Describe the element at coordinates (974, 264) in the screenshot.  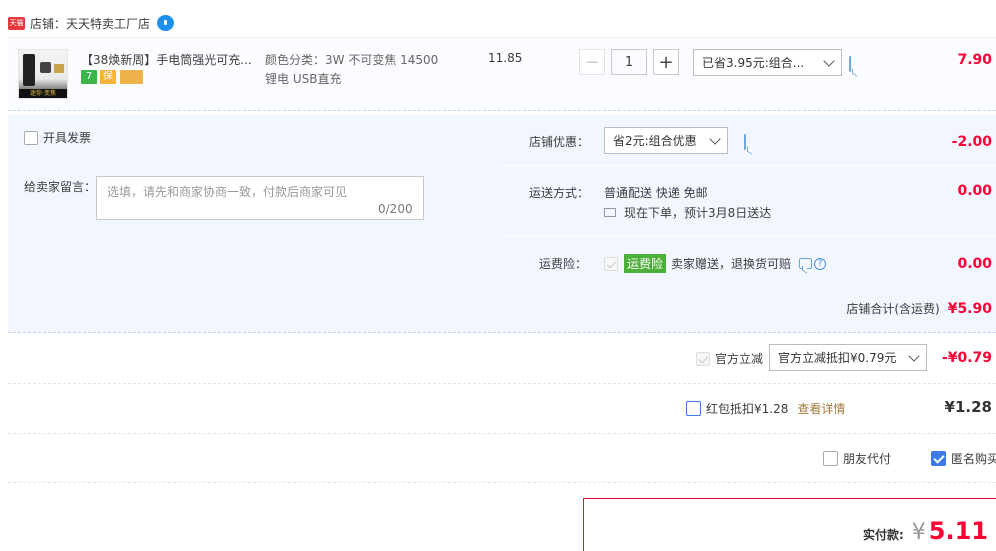
I see `insurance-amount: 0.00` at that location.